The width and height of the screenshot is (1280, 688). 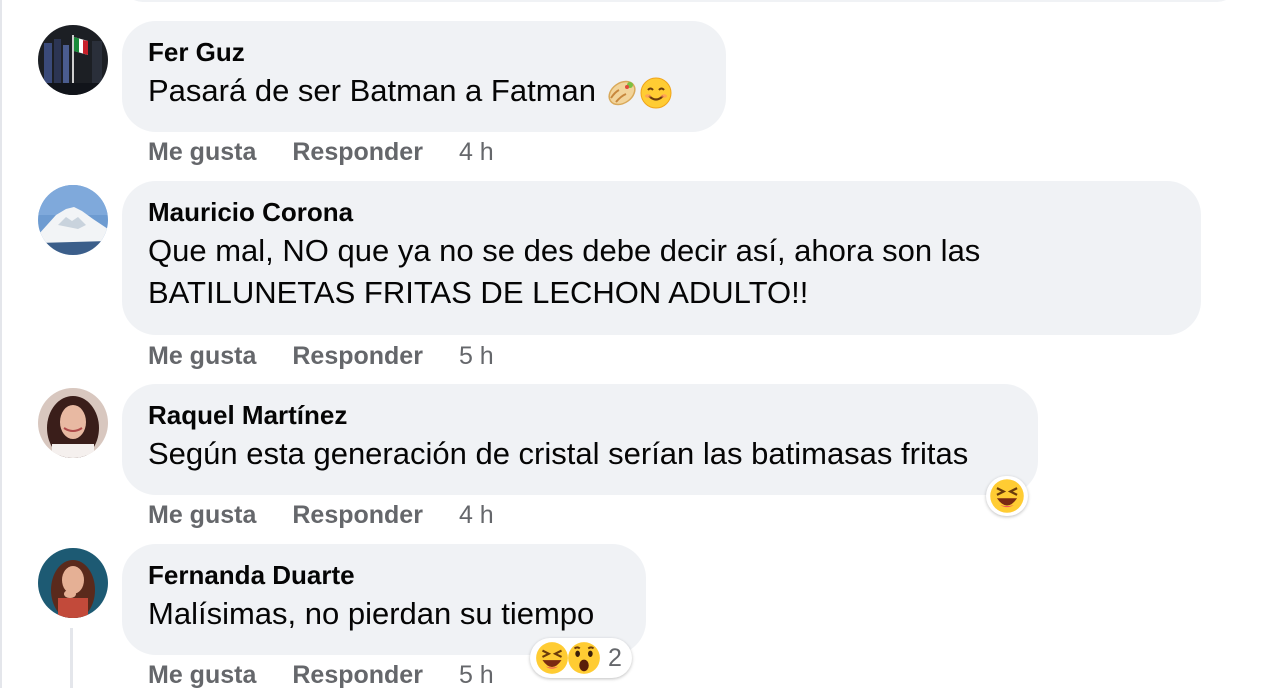 What do you see at coordinates (1, 344) in the screenshot?
I see `left-divider` at bounding box center [1, 344].